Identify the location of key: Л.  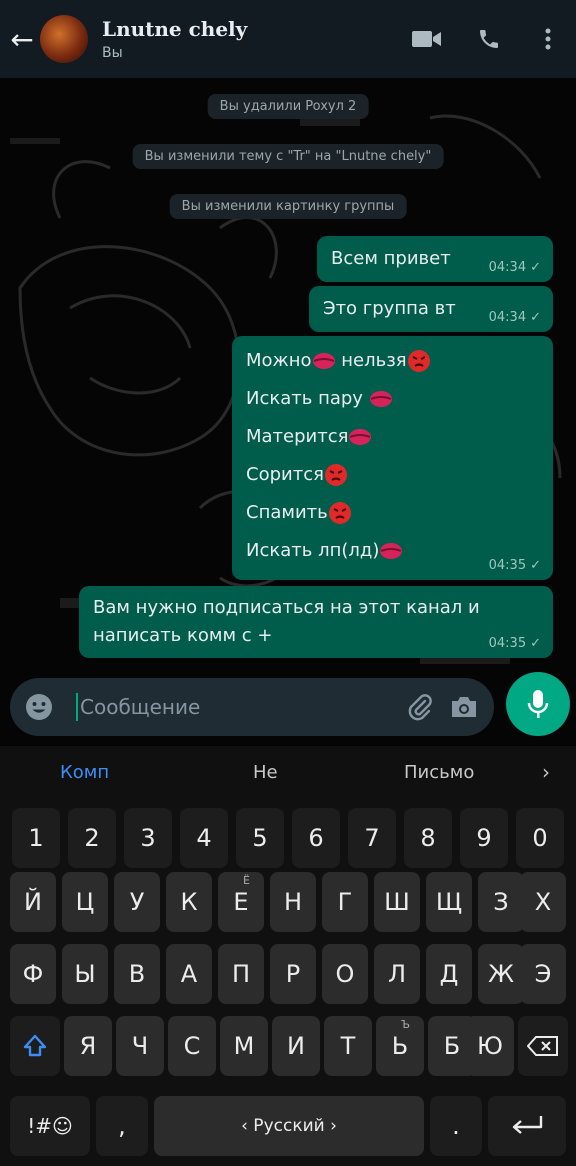
(397, 974).